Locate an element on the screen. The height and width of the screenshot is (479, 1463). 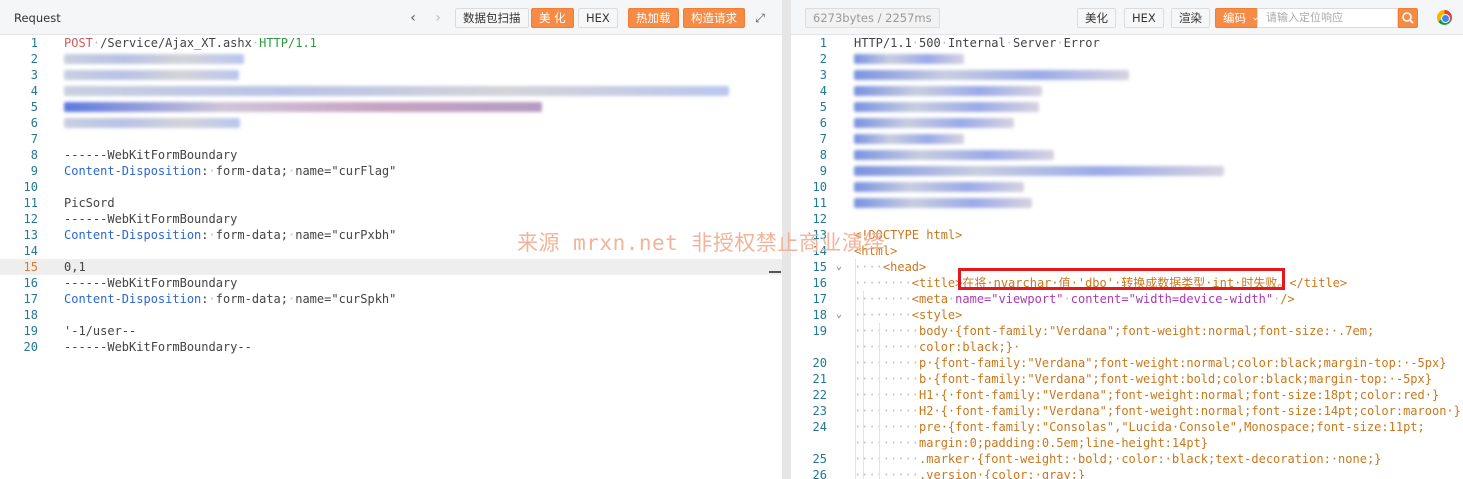
search-button is located at coordinates (1408, 18).